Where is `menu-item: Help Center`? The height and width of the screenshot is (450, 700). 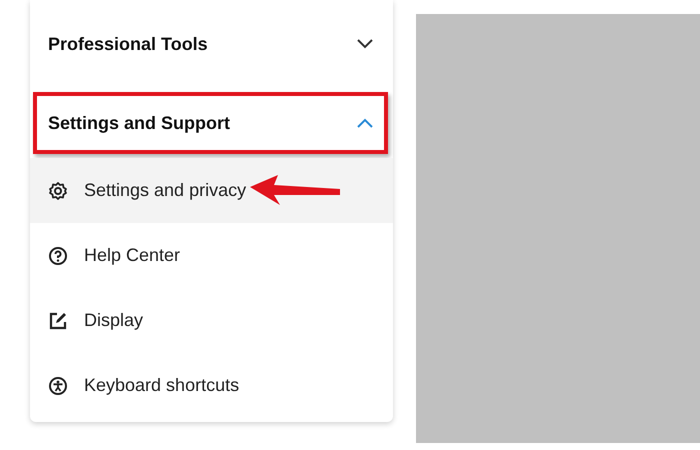
menu-item: Help Center is located at coordinates (211, 255).